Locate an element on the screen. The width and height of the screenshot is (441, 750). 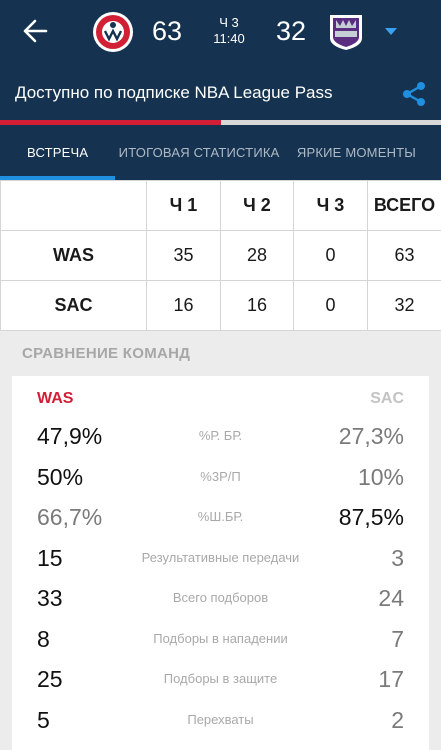
stat-row: 15 Результативные передачи 3 is located at coordinates (220, 560).